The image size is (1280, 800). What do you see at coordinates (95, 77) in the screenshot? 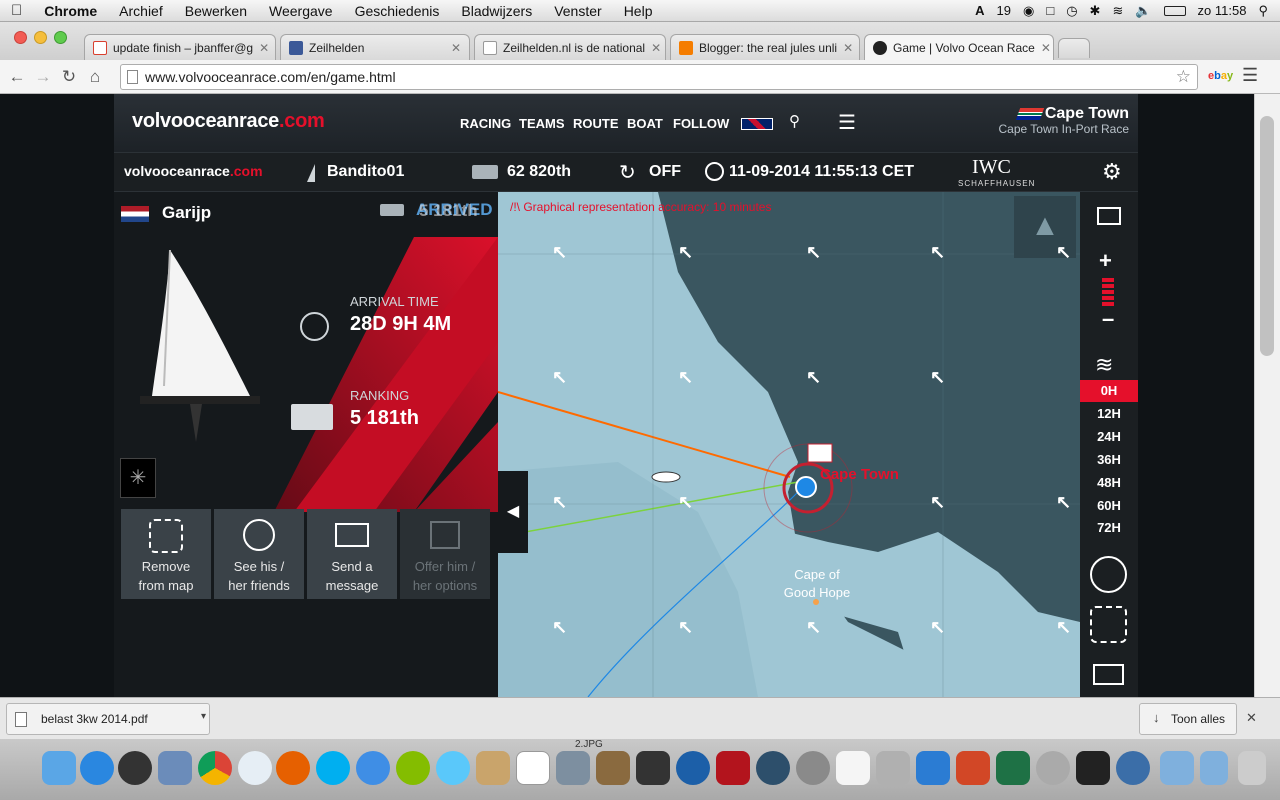
I see `home-button: ⌂` at bounding box center [95, 77].